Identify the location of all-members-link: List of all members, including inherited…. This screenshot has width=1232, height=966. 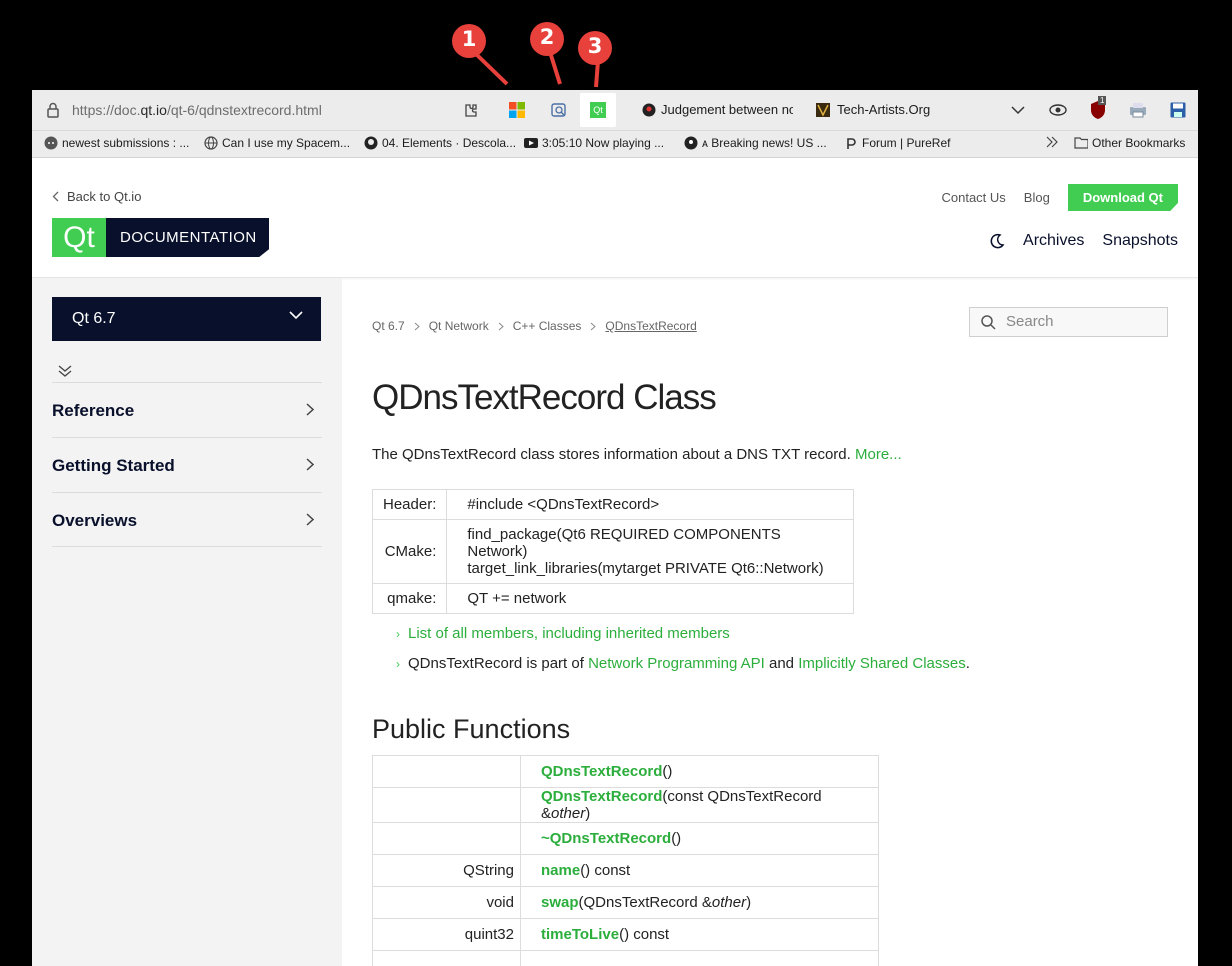
(569, 633).